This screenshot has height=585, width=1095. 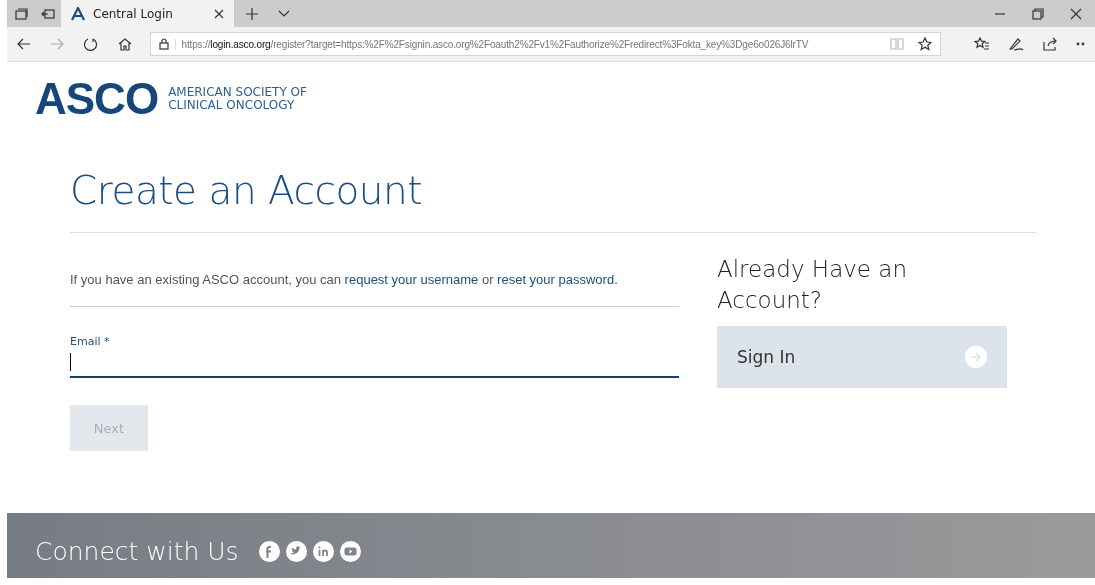 What do you see at coordinates (47, 13) in the screenshot?
I see `tab-aside-icon` at bounding box center [47, 13].